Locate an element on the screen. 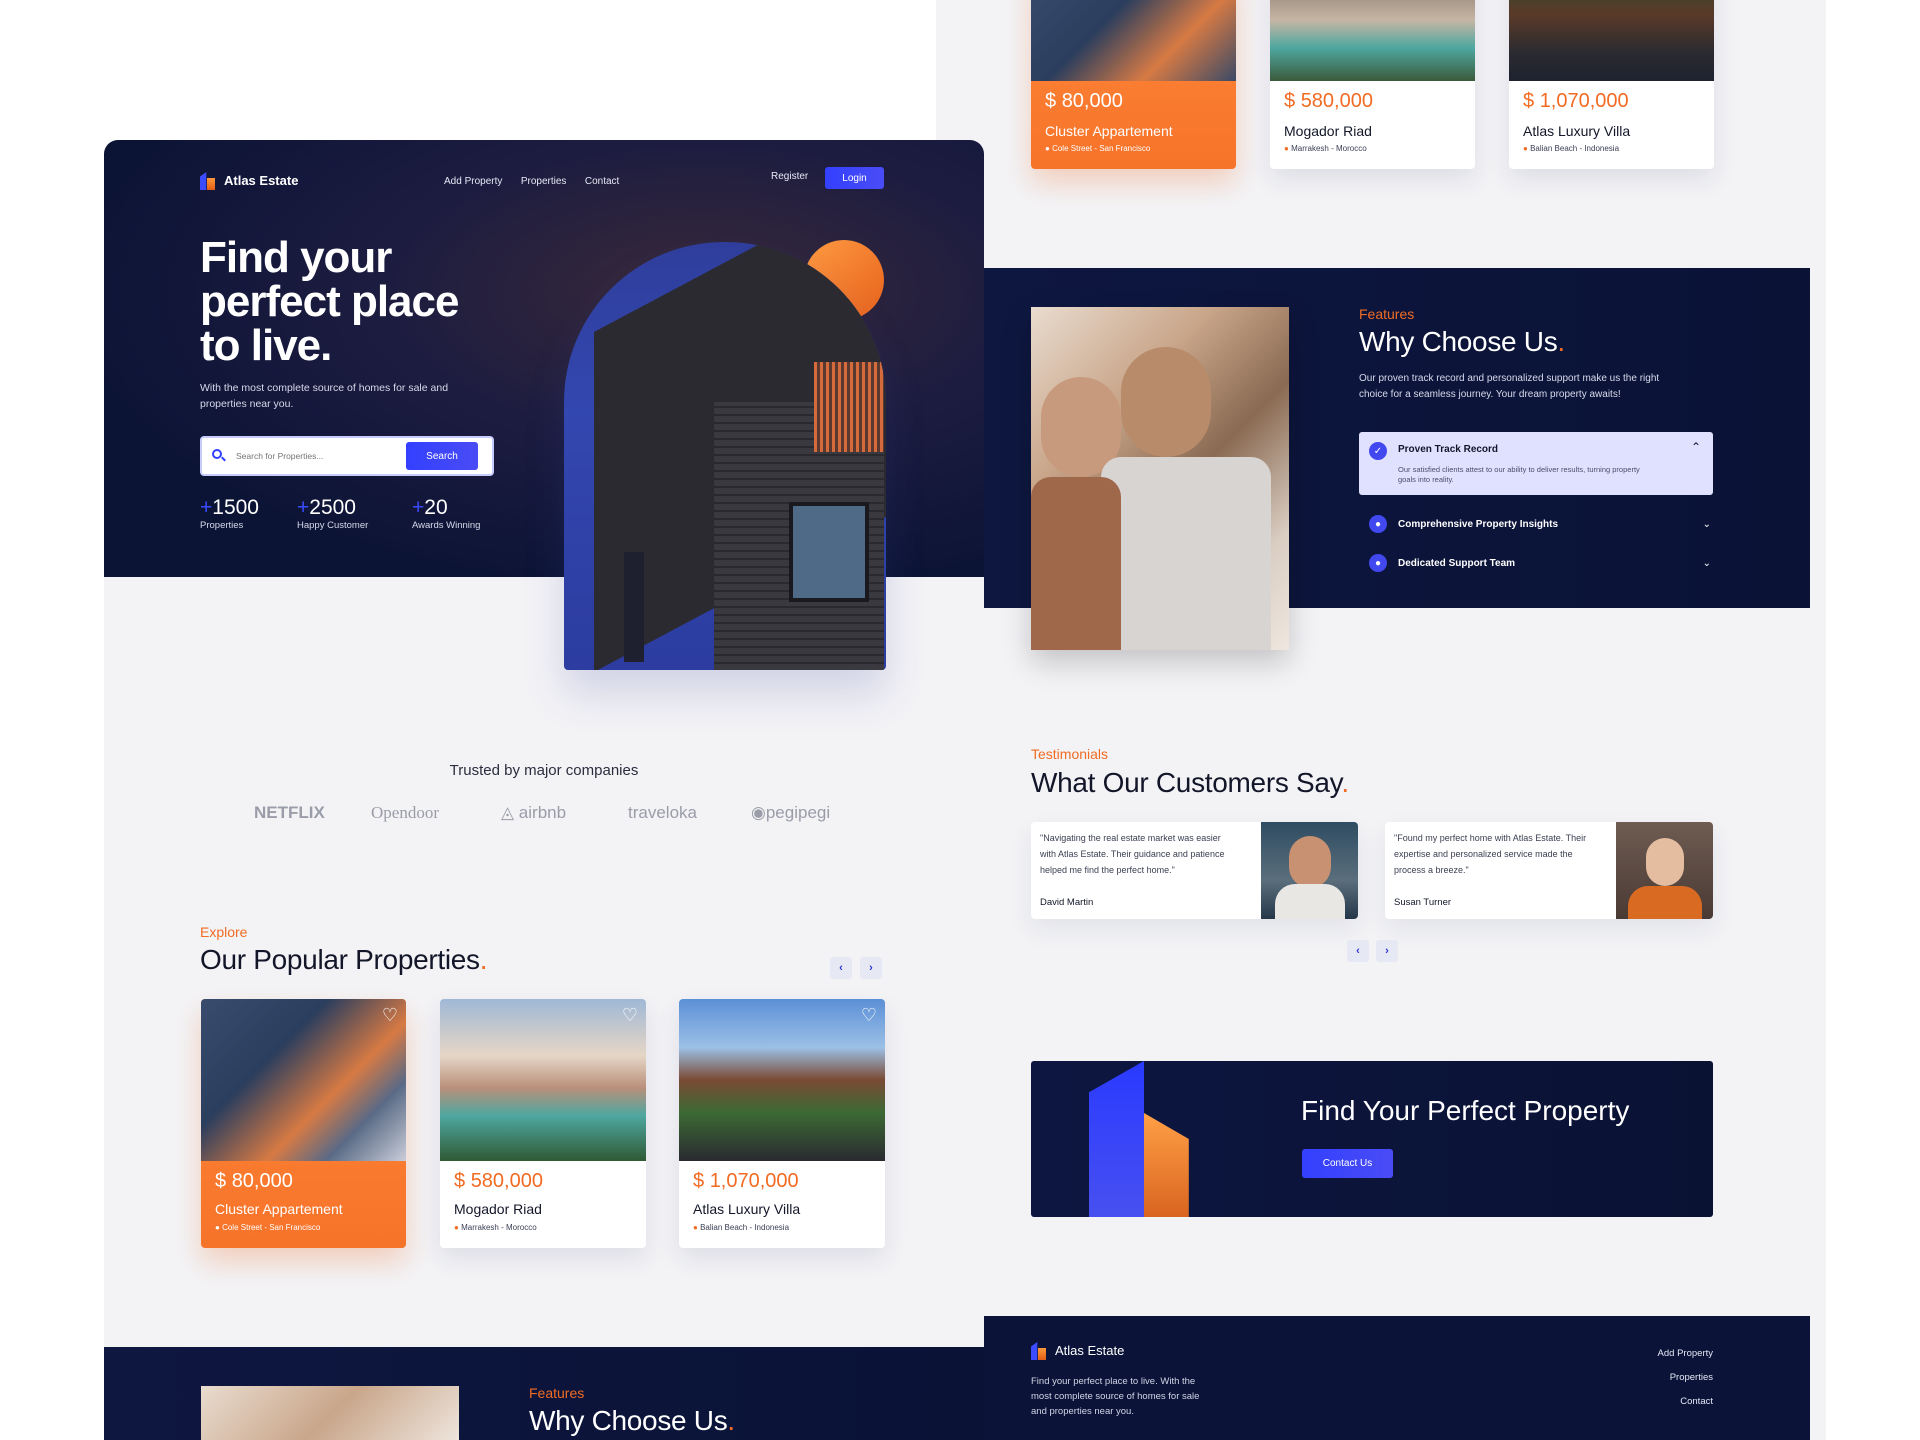 The image size is (1920, 1440). brand-logo: Atlas Estate is located at coordinates (249, 180).